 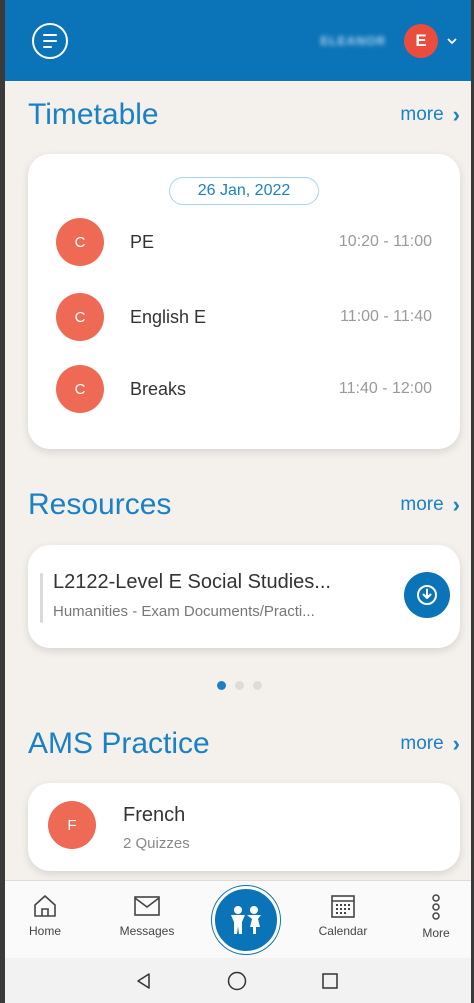 What do you see at coordinates (41, 598) in the screenshot?
I see `divider` at bounding box center [41, 598].